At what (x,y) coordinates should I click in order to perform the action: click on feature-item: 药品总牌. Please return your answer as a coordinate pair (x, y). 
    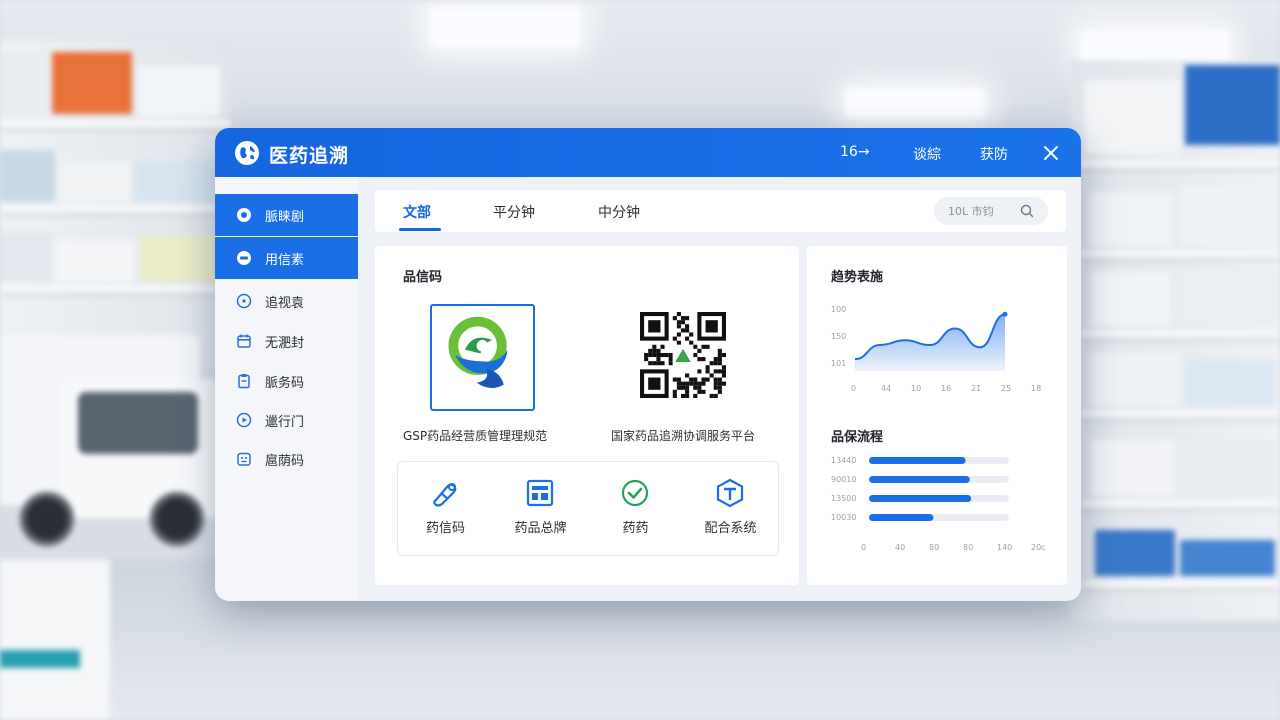
    Looking at the image, I should click on (540, 508).